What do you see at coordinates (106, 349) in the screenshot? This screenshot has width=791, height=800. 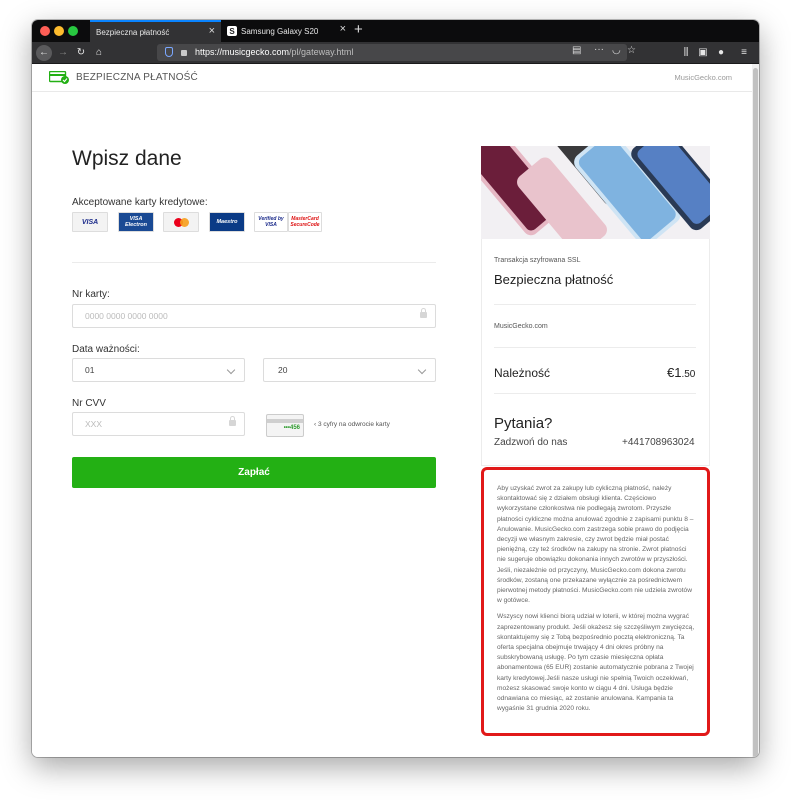 I see `expiry-label: Data ważności:` at bounding box center [106, 349].